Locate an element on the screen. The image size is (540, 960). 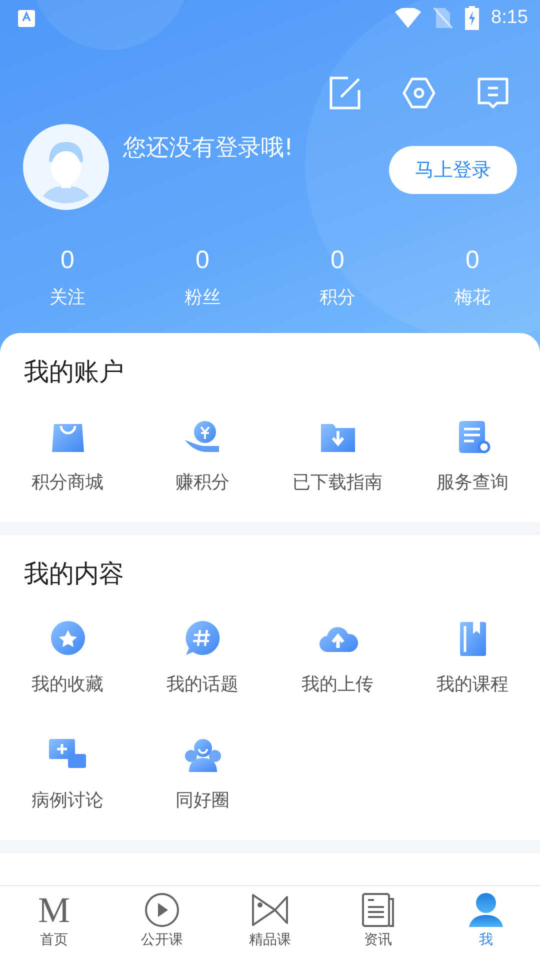
person-icon is located at coordinates (486, 910).